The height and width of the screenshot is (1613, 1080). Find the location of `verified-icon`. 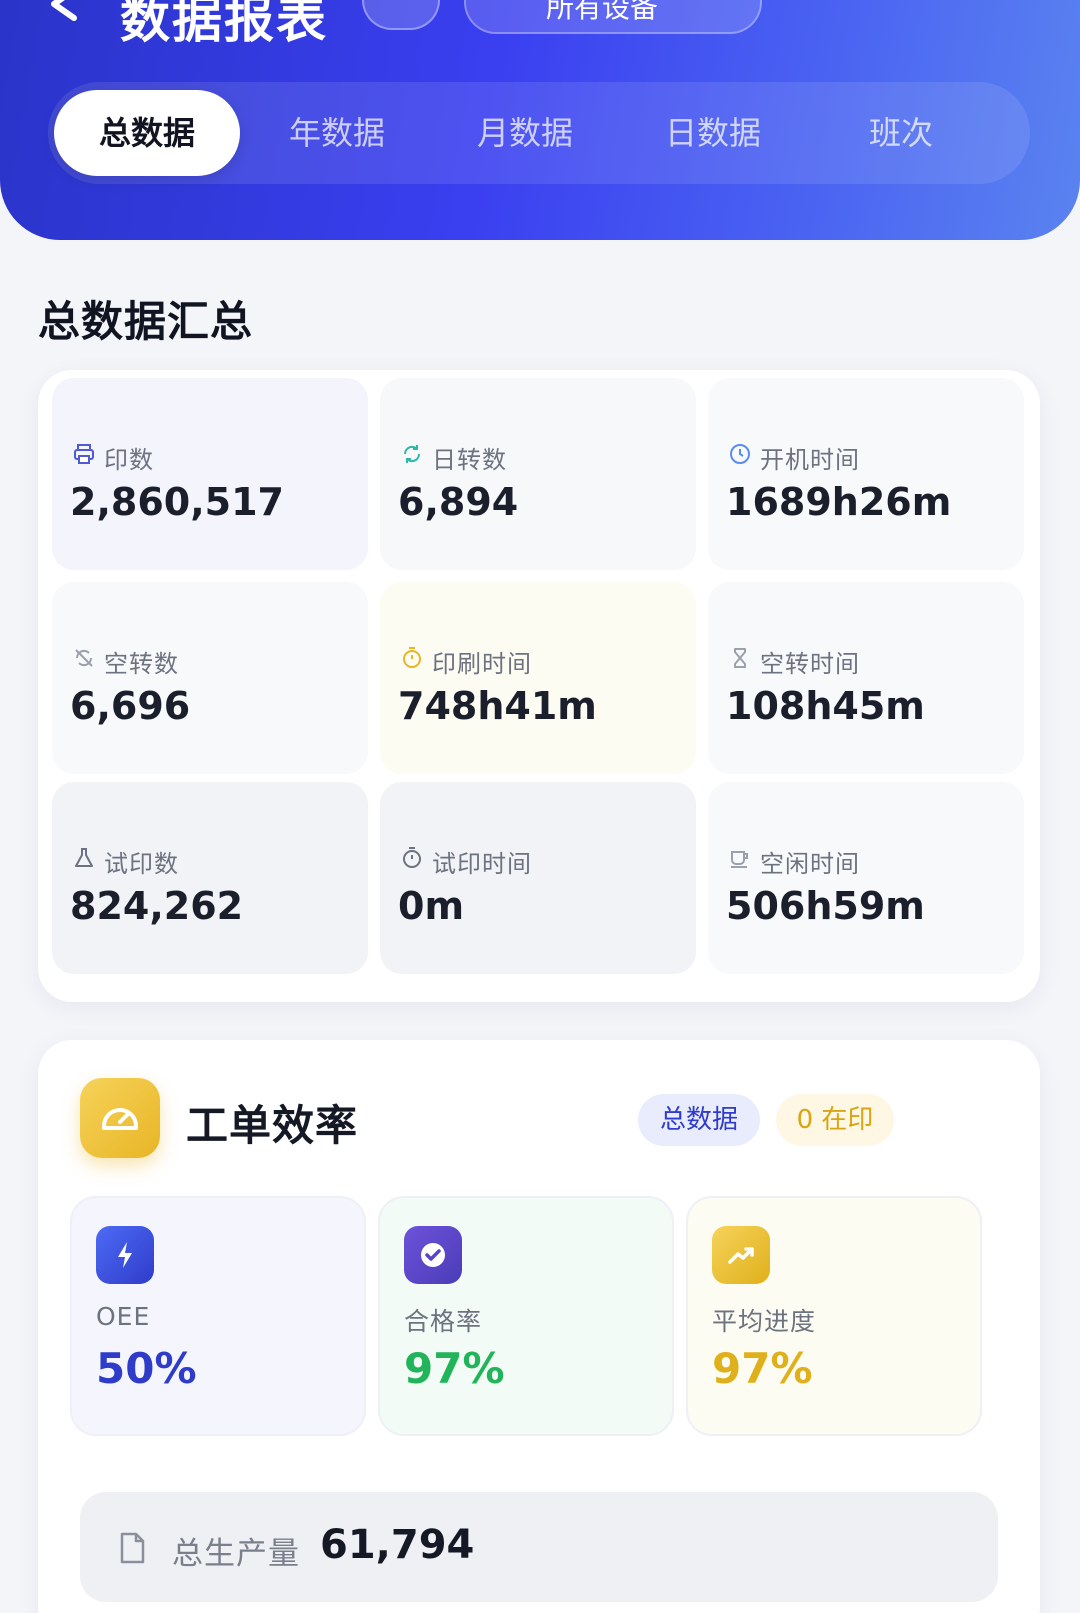

verified-icon is located at coordinates (433, 1255).